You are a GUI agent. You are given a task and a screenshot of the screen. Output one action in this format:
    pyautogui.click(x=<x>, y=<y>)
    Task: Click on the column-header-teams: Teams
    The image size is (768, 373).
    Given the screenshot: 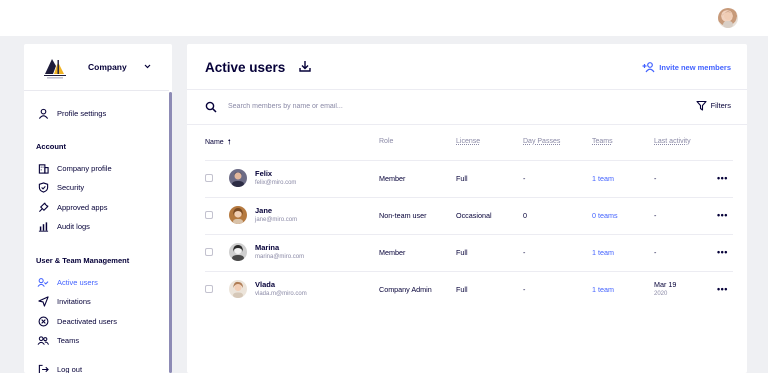 What is the action you would take?
    pyautogui.click(x=602, y=141)
    